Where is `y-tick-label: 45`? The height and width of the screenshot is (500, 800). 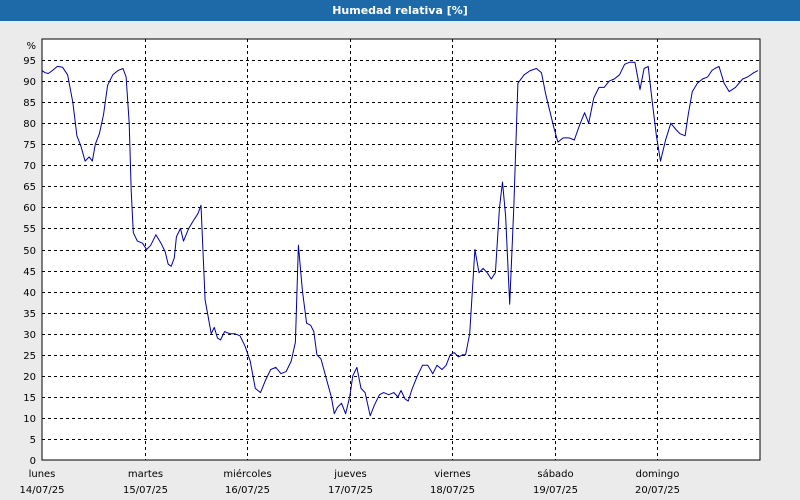
y-tick-label: 45 is located at coordinates (29, 272).